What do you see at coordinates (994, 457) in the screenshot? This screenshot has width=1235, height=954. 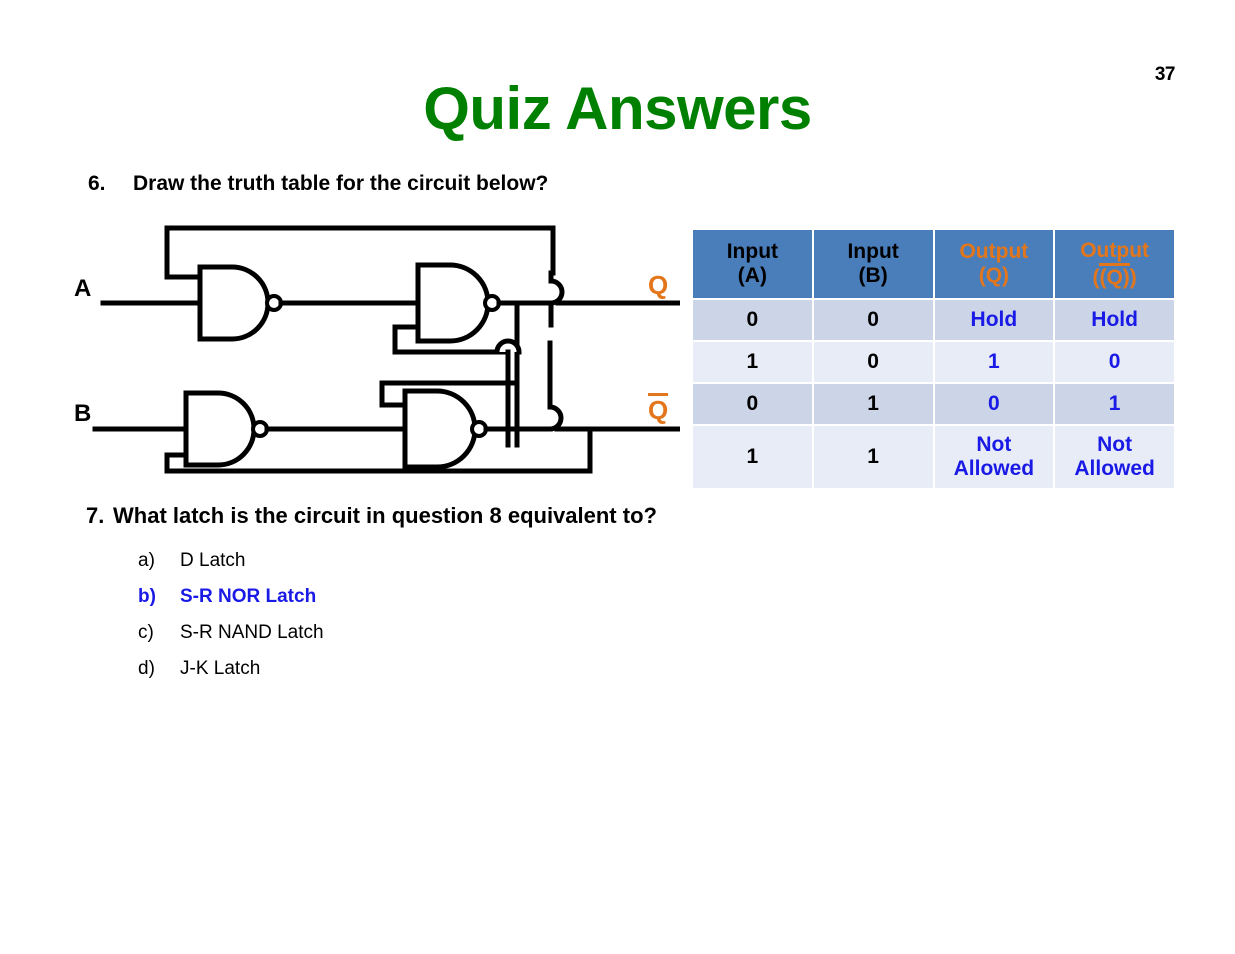 I see `cell-q: Not Allowed` at bounding box center [994, 457].